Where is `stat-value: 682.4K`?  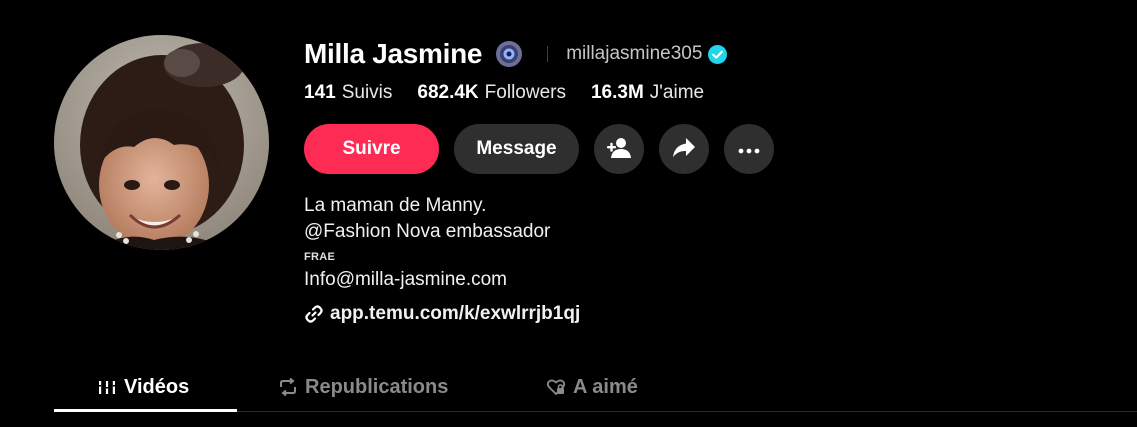 stat-value: 682.4K is located at coordinates (448, 92).